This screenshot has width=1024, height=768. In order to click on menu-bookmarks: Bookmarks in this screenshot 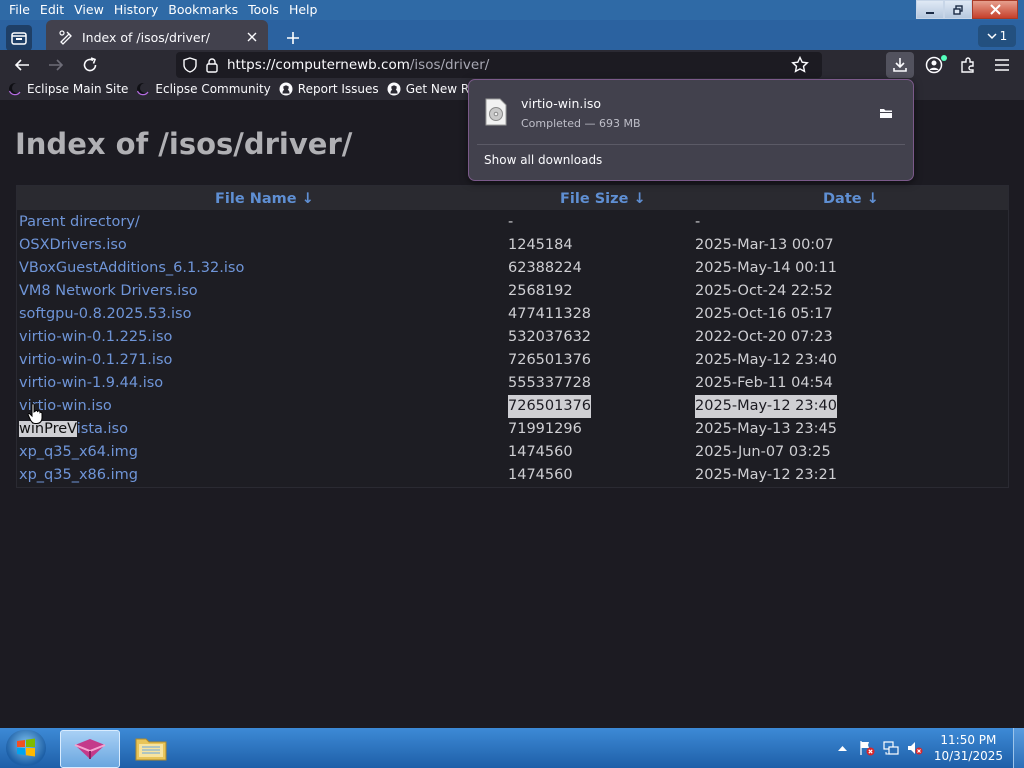, I will do `click(203, 10)`.